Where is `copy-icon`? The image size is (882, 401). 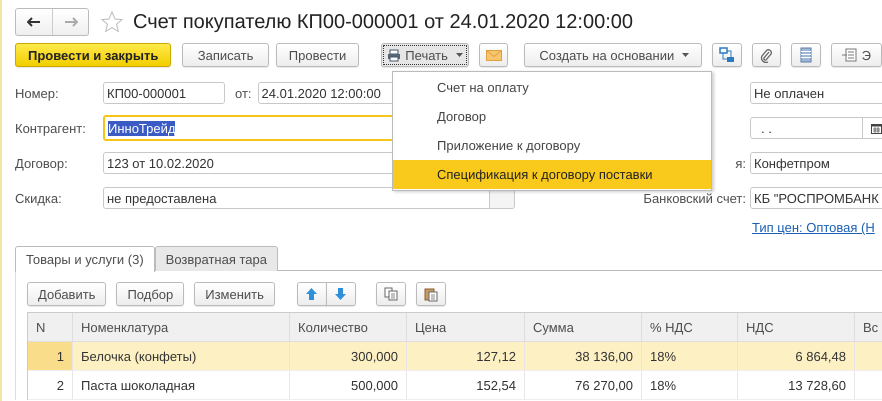 copy-icon is located at coordinates (391, 294).